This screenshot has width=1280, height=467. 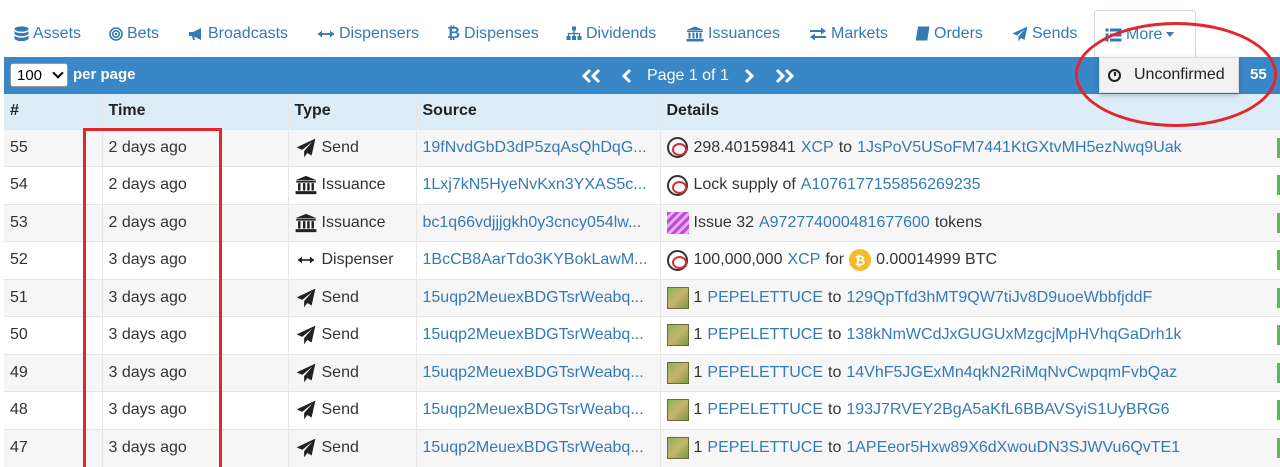 What do you see at coordinates (195, 111) in the screenshot?
I see `col-header-time: Time` at bounding box center [195, 111].